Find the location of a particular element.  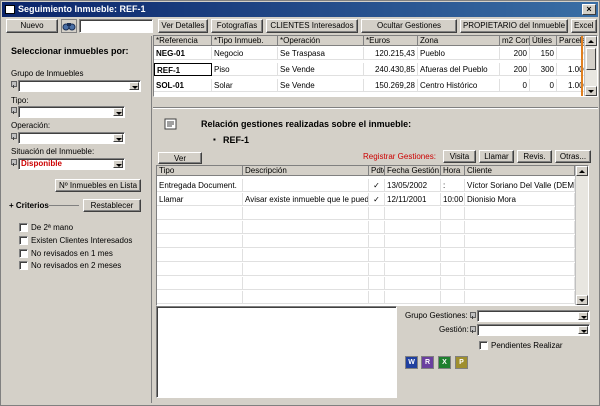

gestiones-cell is located at coordinates (306, 185).